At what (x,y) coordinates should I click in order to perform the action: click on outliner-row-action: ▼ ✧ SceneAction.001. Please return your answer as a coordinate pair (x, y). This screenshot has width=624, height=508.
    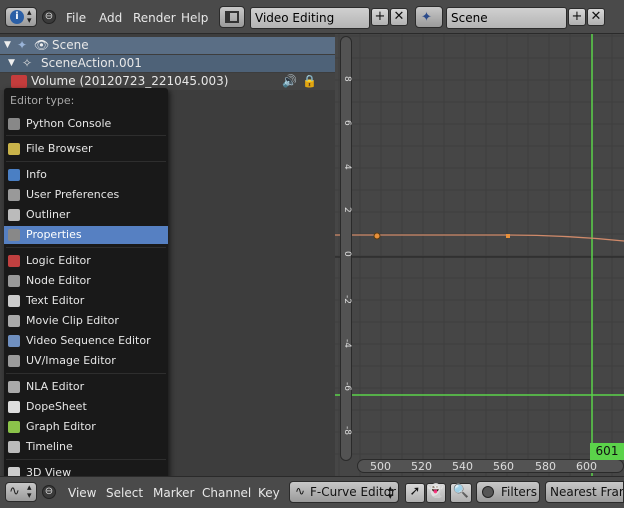
    Looking at the image, I should click on (167, 63).